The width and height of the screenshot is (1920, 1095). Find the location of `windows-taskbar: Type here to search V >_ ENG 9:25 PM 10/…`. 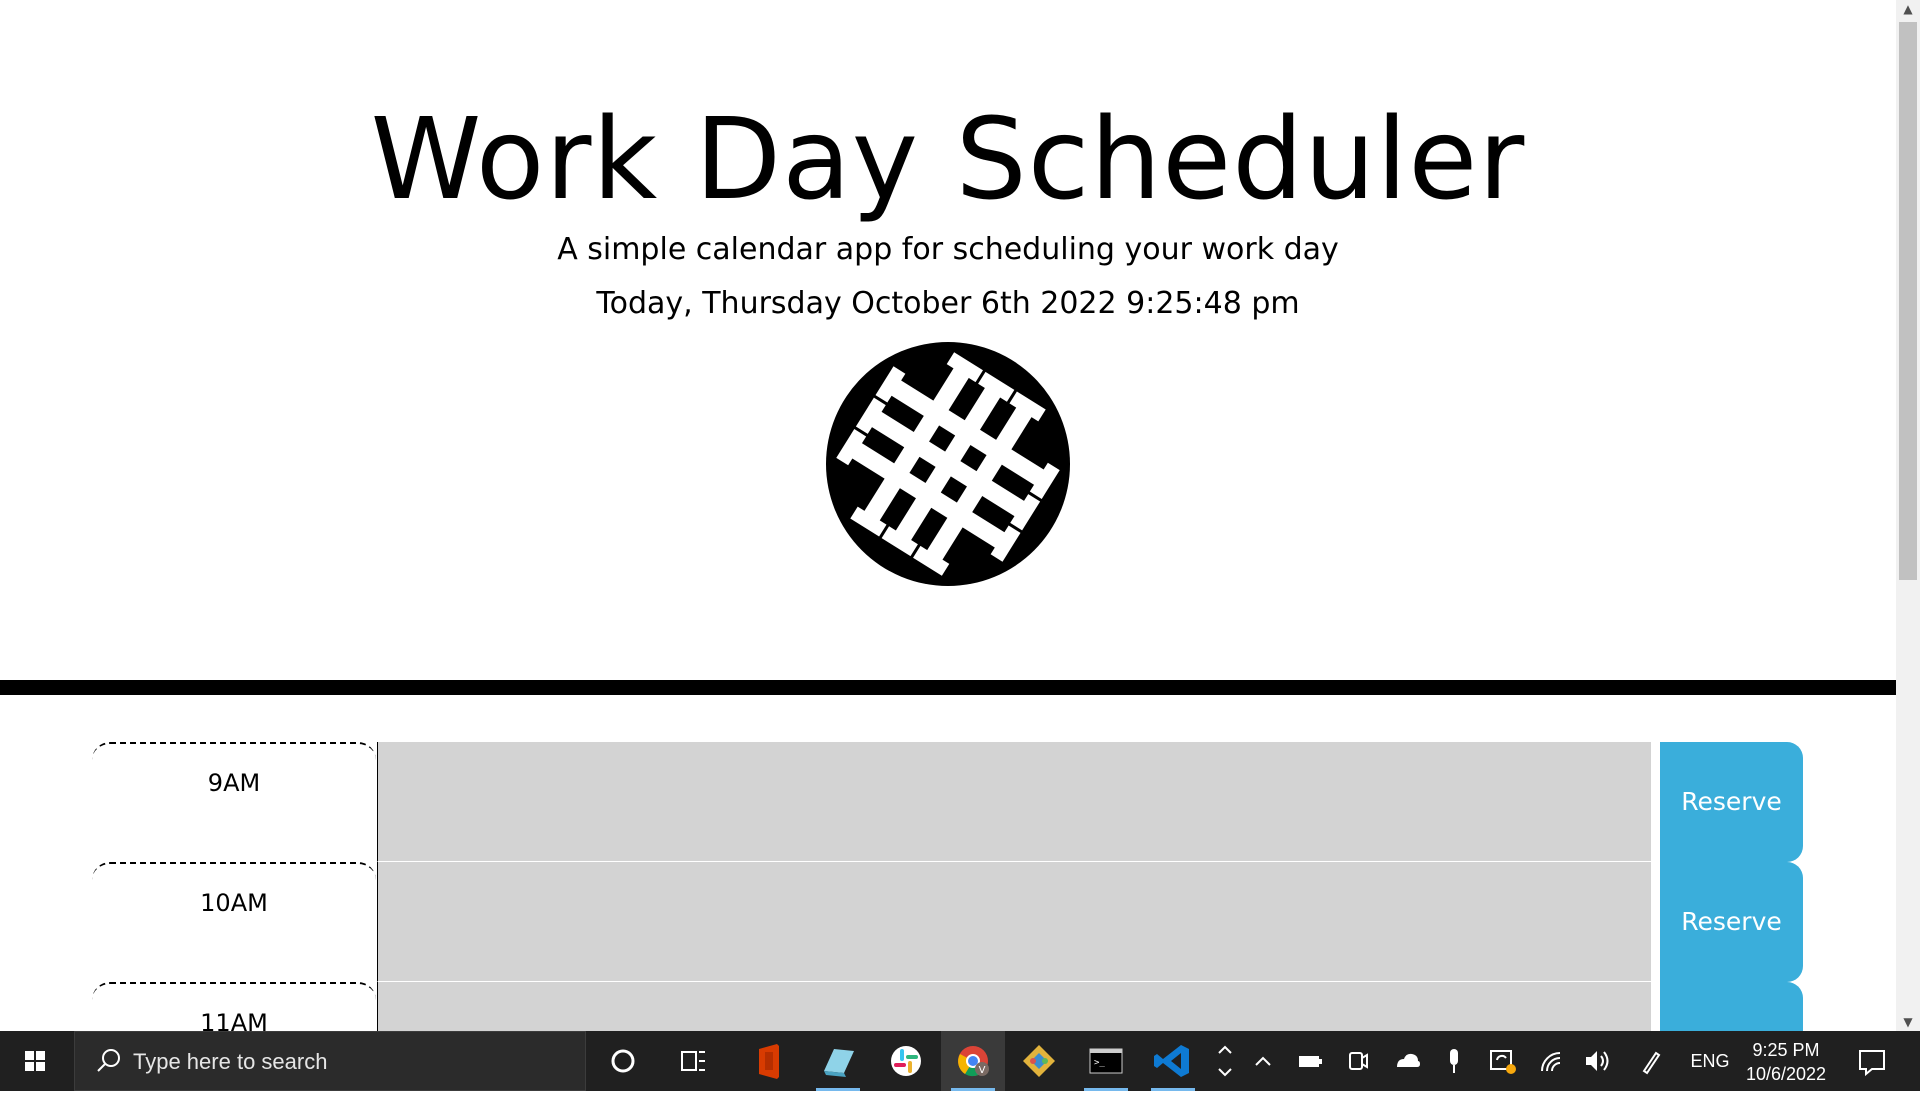

windows-taskbar: Type here to search V >_ ENG 9:25 PM 10/… is located at coordinates (960, 1061).